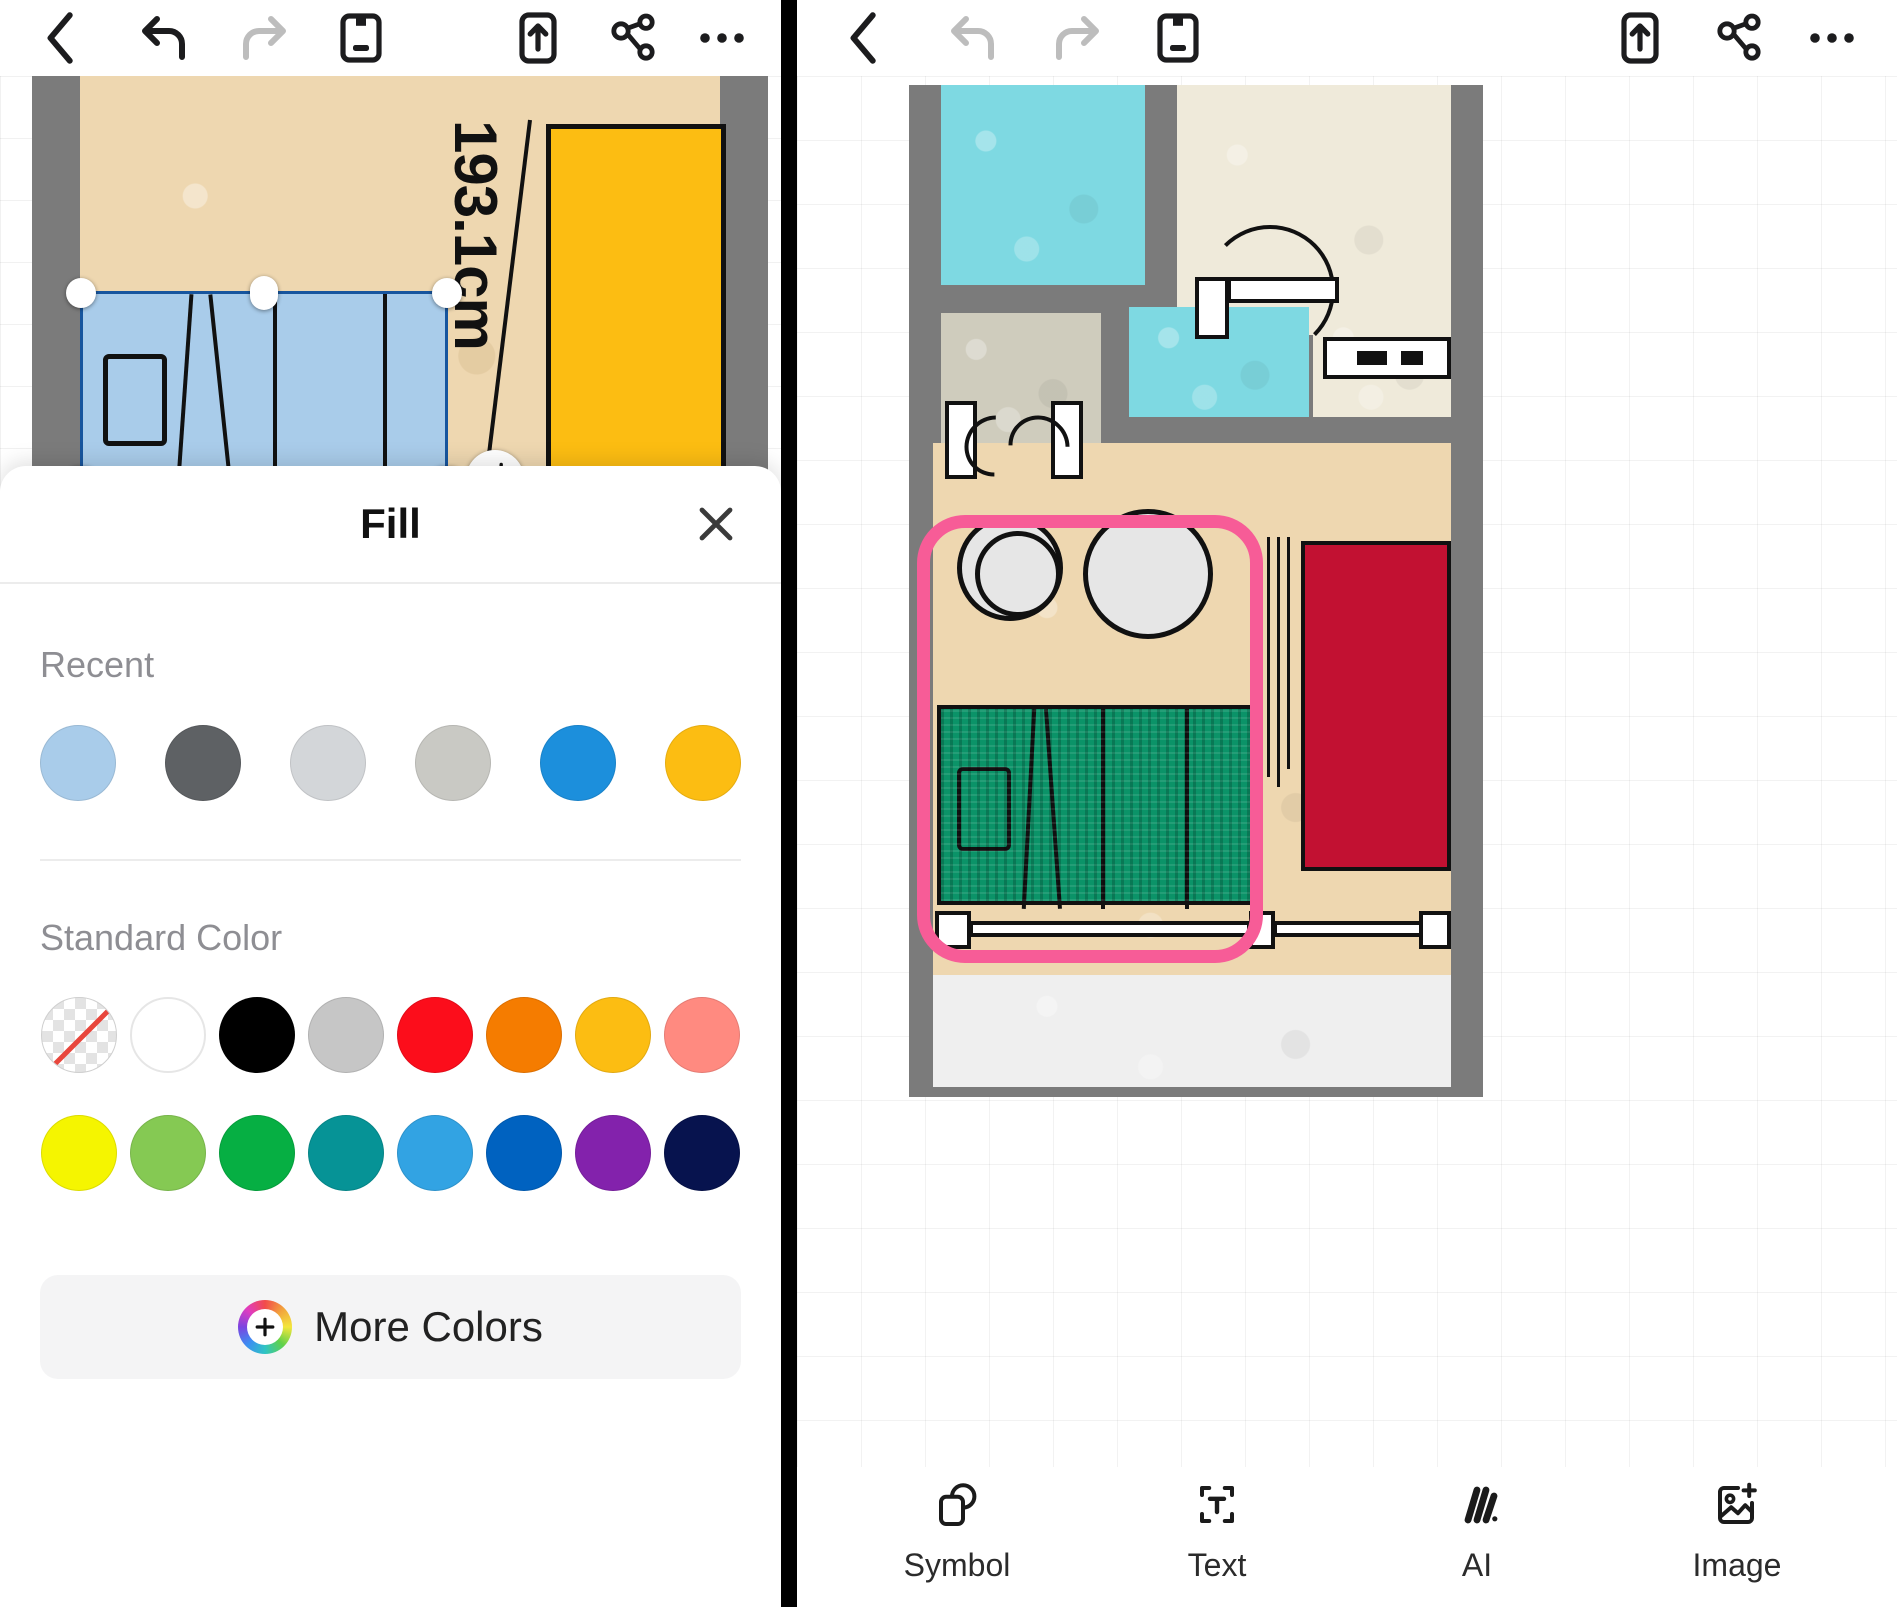 This screenshot has height=1607, width=1897. What do you see at coordinates (390, 525) in the screenshot?
I see `fill-sheet-header: Fill` at bounding box center [390, 525].